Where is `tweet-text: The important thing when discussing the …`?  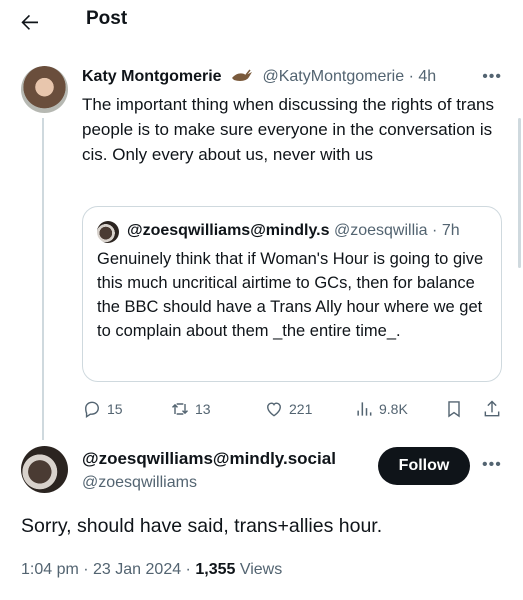 tweet-text: The important thing when discussing the … is located at coordinates (288, 129).